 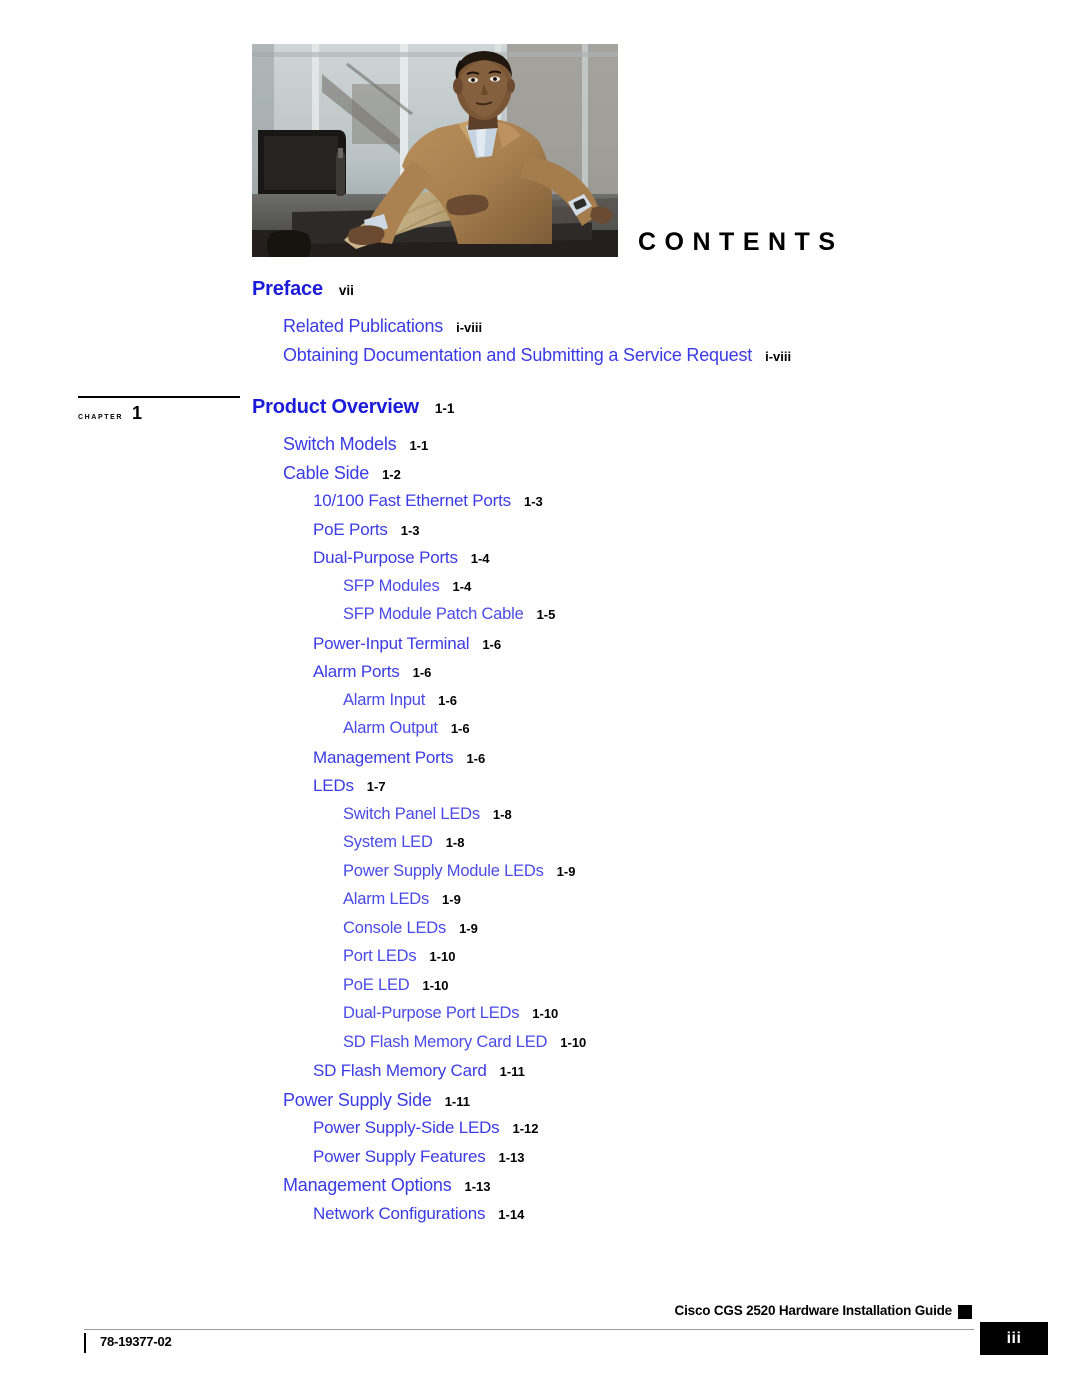 I want to click on toc-entry: Switch Panel LEDs 1-8, so click(x=540, y=819).